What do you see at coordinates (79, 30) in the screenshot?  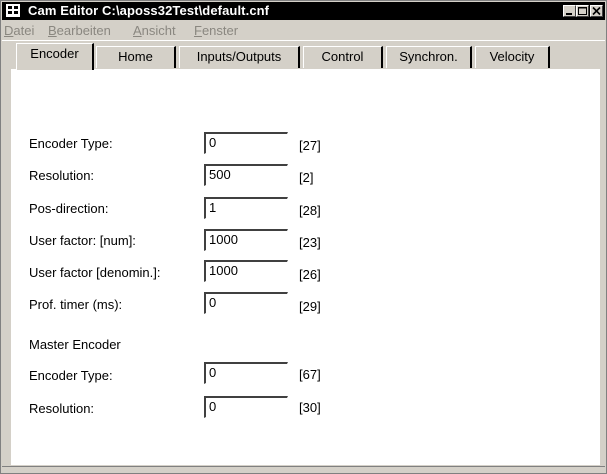 I see `menu-bearbeiten: Bearbeiten` at bounding box center [79, 30].